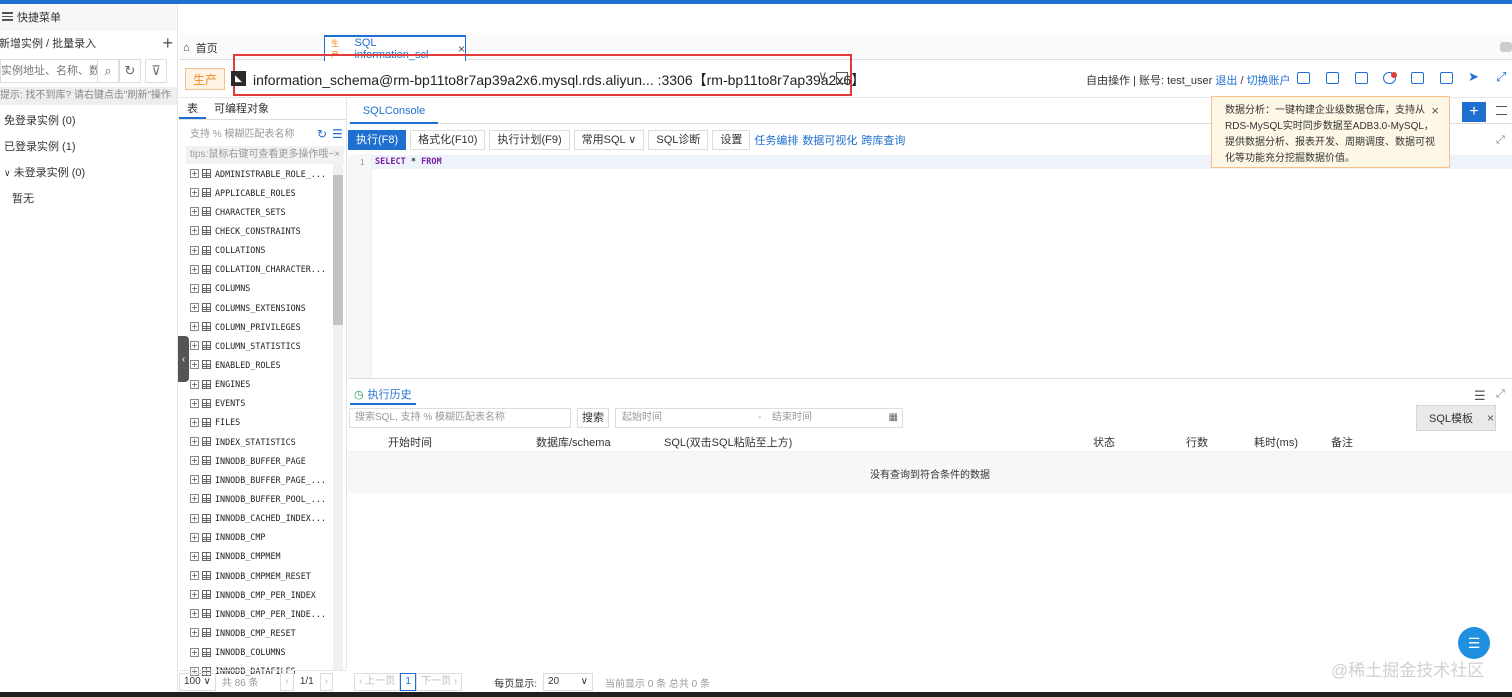  Describe the element at coordinates (829, 140) in the screenshot. I see `visualization-link: 数据可视化` at that location.